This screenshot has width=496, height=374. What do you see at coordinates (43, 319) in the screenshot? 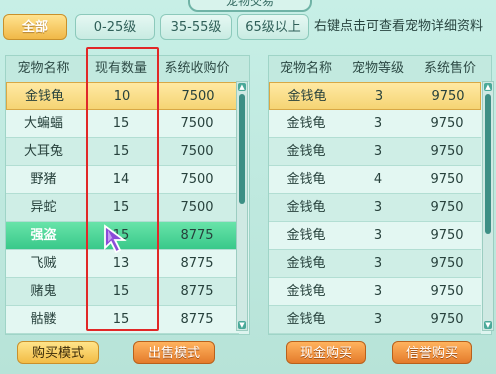
I see `pet-name: 骷髅` at bounding box center [43, 319].